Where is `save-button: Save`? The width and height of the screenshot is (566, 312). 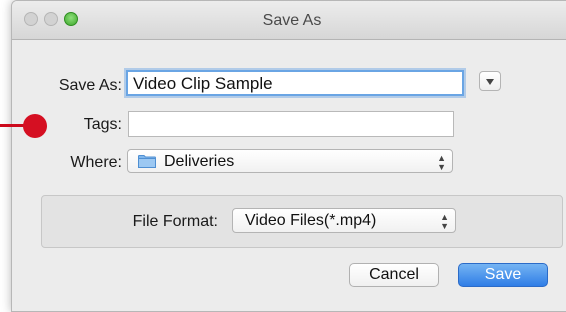
save-button: Save is located at coordinates (503, 275).